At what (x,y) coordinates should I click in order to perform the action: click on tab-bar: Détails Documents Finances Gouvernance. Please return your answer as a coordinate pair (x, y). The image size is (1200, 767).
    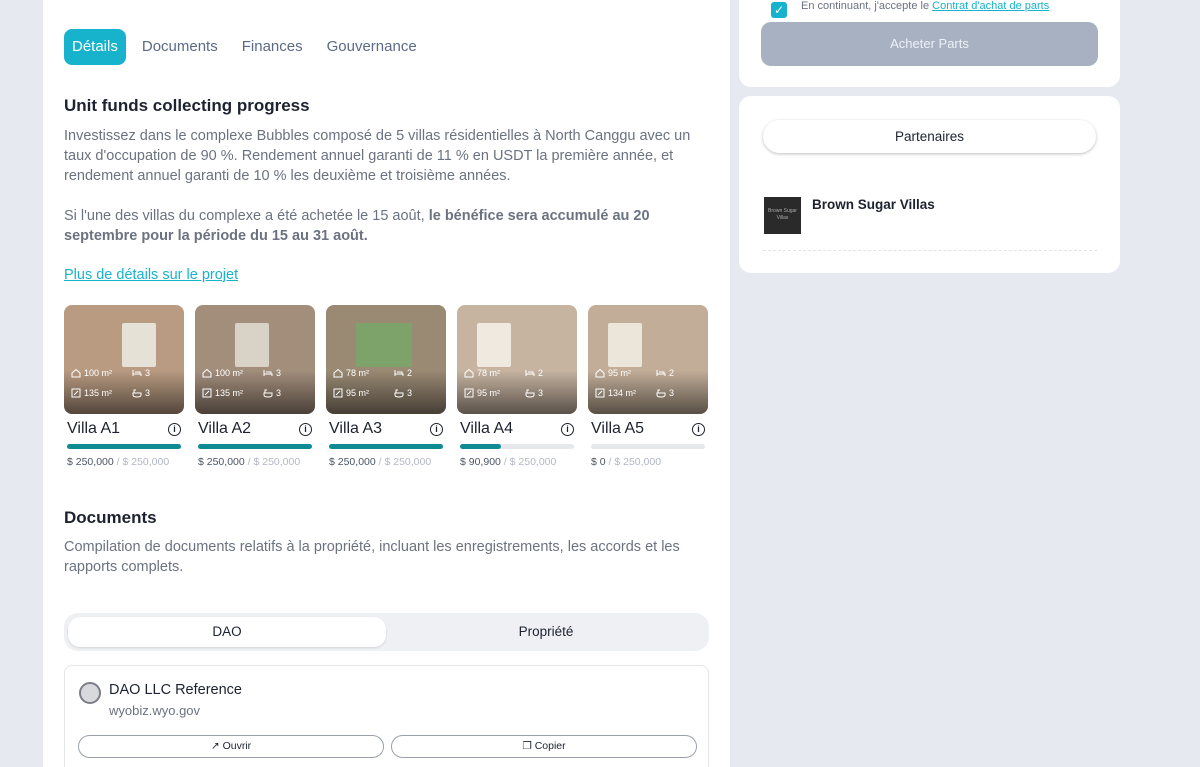
    Looking at the image, I should click on (248, 47).